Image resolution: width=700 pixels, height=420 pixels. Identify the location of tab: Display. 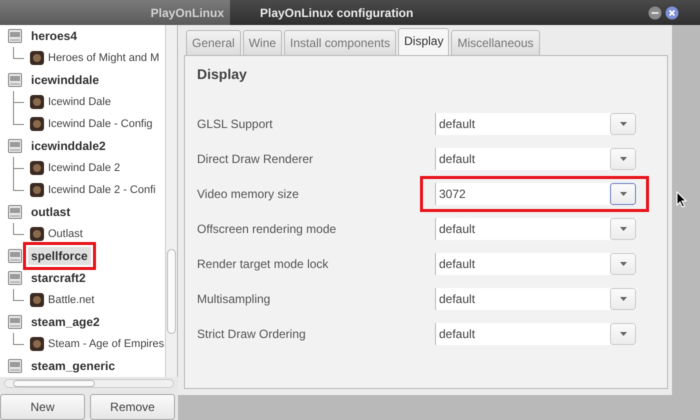
(424, 41).